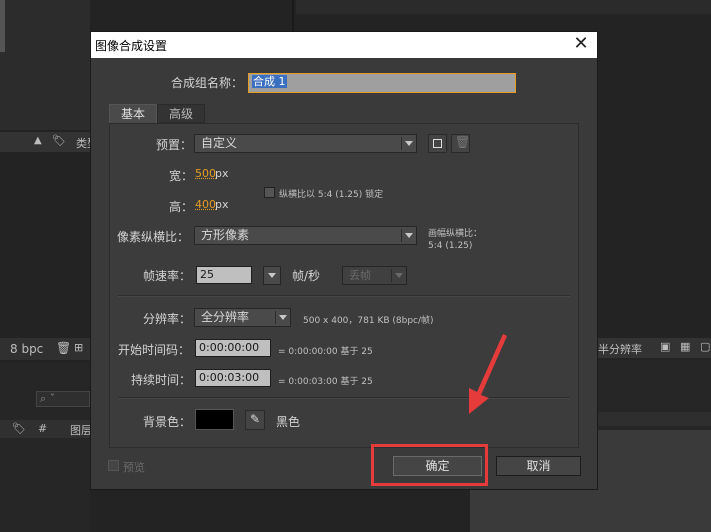 This screenshot has height=532, width=711. I want to click on left-top-panel, so click(45, 65).